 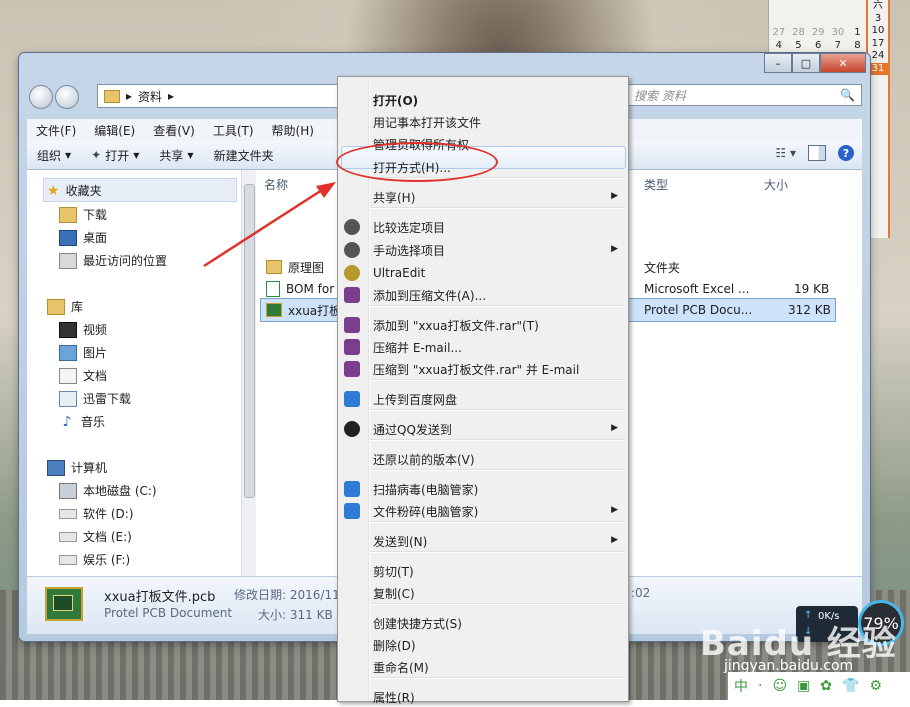 I want to click on ime-toolbar-icon: 中, so click(x=741, y=686).